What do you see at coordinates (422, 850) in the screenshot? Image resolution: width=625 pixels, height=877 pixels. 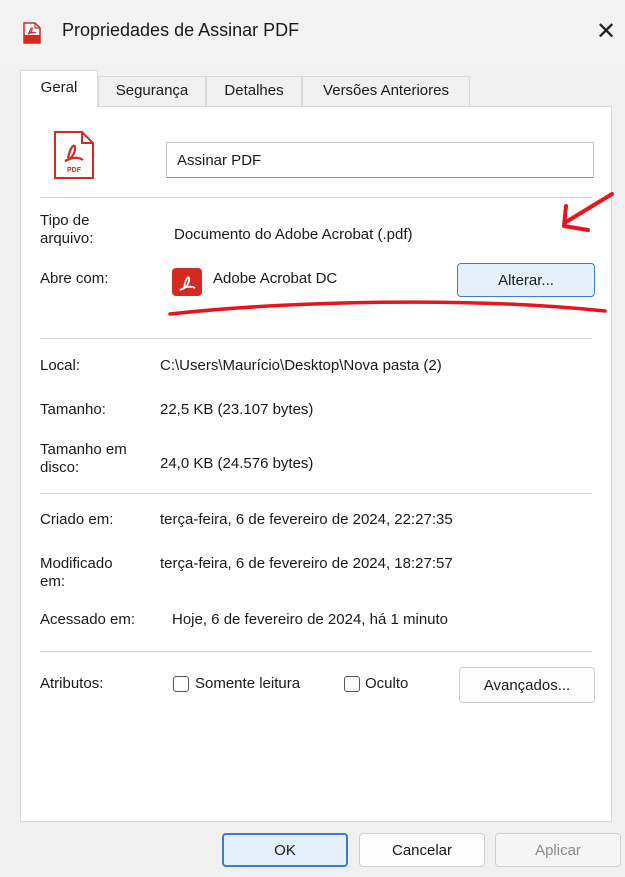 I see `cancel-button: Cancelar` at bounding box center [422, 850].